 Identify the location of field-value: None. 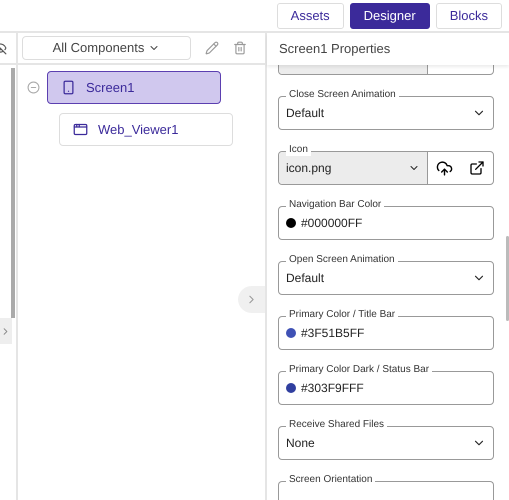
(300, 443).